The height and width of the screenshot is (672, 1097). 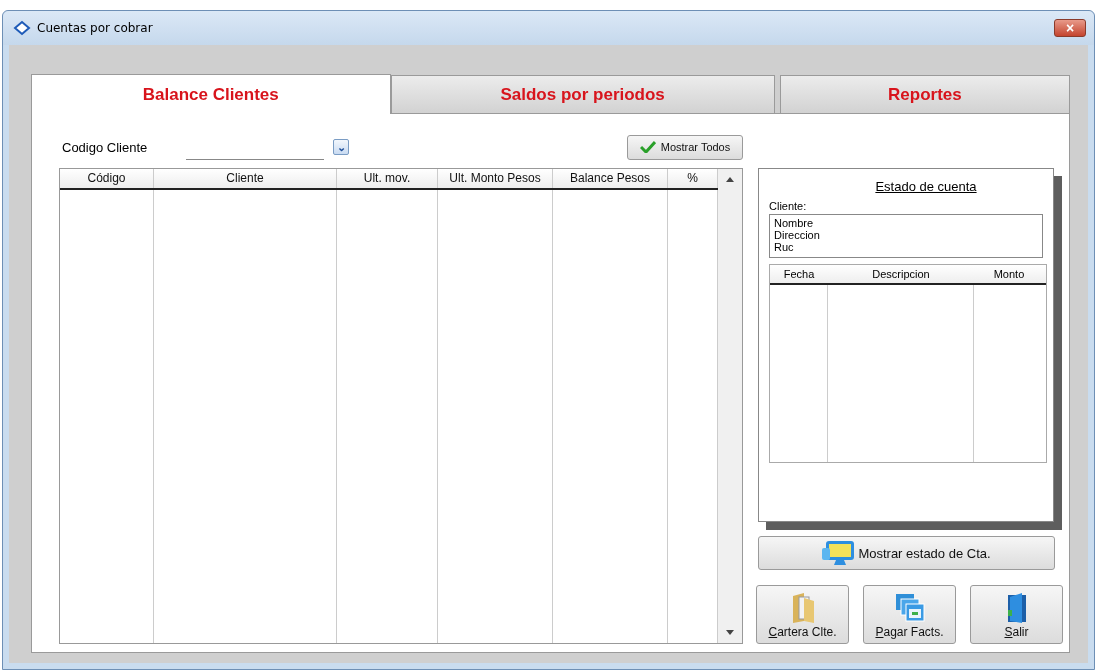 What do you see at coordinates (799, 274) in the screenshot?
I see `column-header: Fecha` at bounding box center [799, 274].